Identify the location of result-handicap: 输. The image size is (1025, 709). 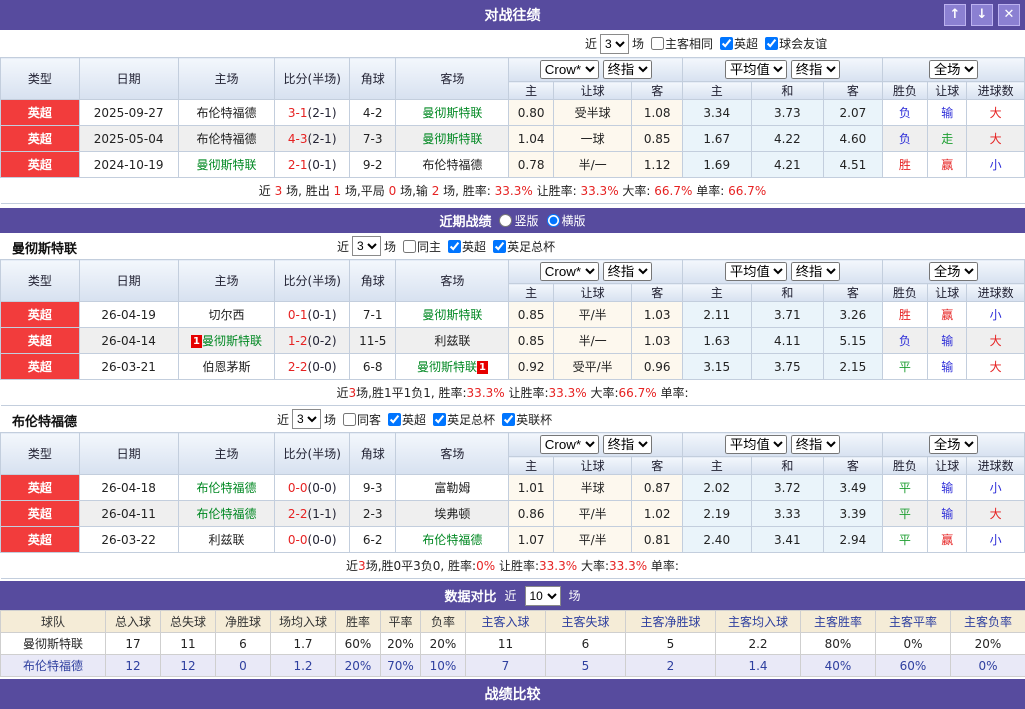
(947, 341).